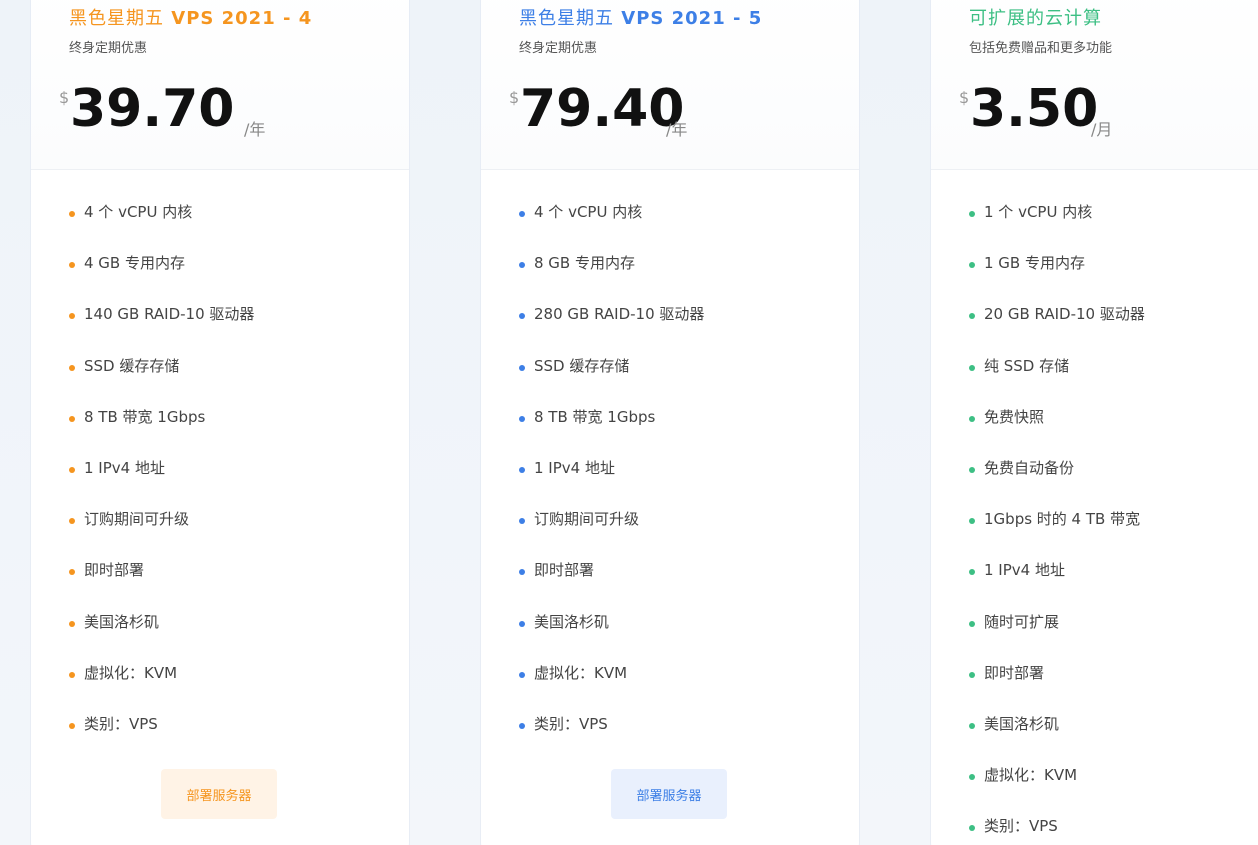 This screenshot has width=1258, height=845. I want to click on plan-title-en: VPS 2021 - 4, so click(242, 18).